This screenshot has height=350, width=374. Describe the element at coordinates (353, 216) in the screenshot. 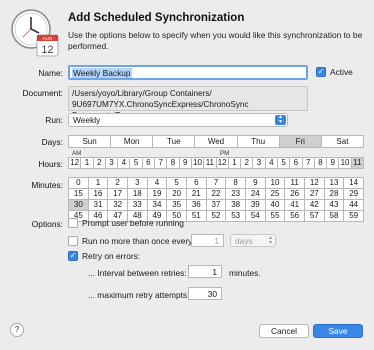

I see `minute-cell: 59` at that location.